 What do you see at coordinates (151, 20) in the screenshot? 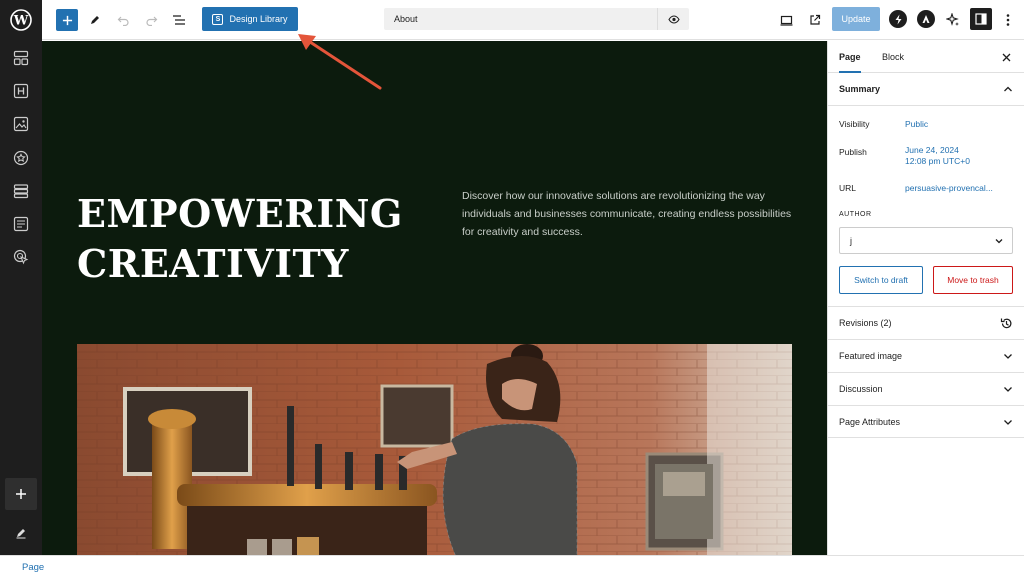
I see `redo-icon` at bounding box center [151, 20].